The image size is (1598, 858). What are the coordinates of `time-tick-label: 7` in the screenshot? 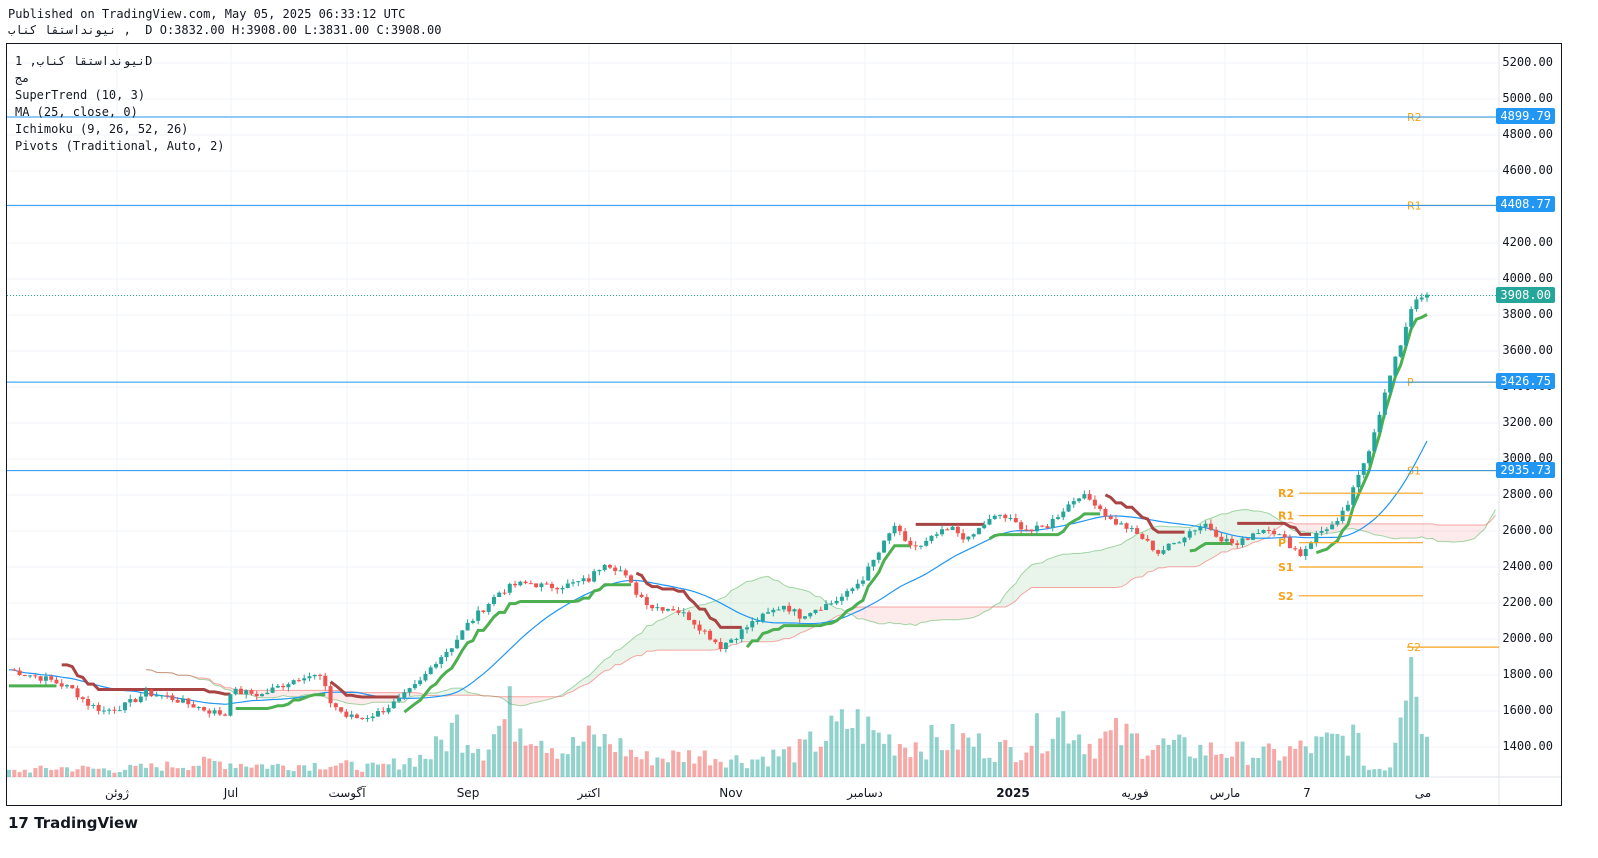 It's located at (1307, 793).